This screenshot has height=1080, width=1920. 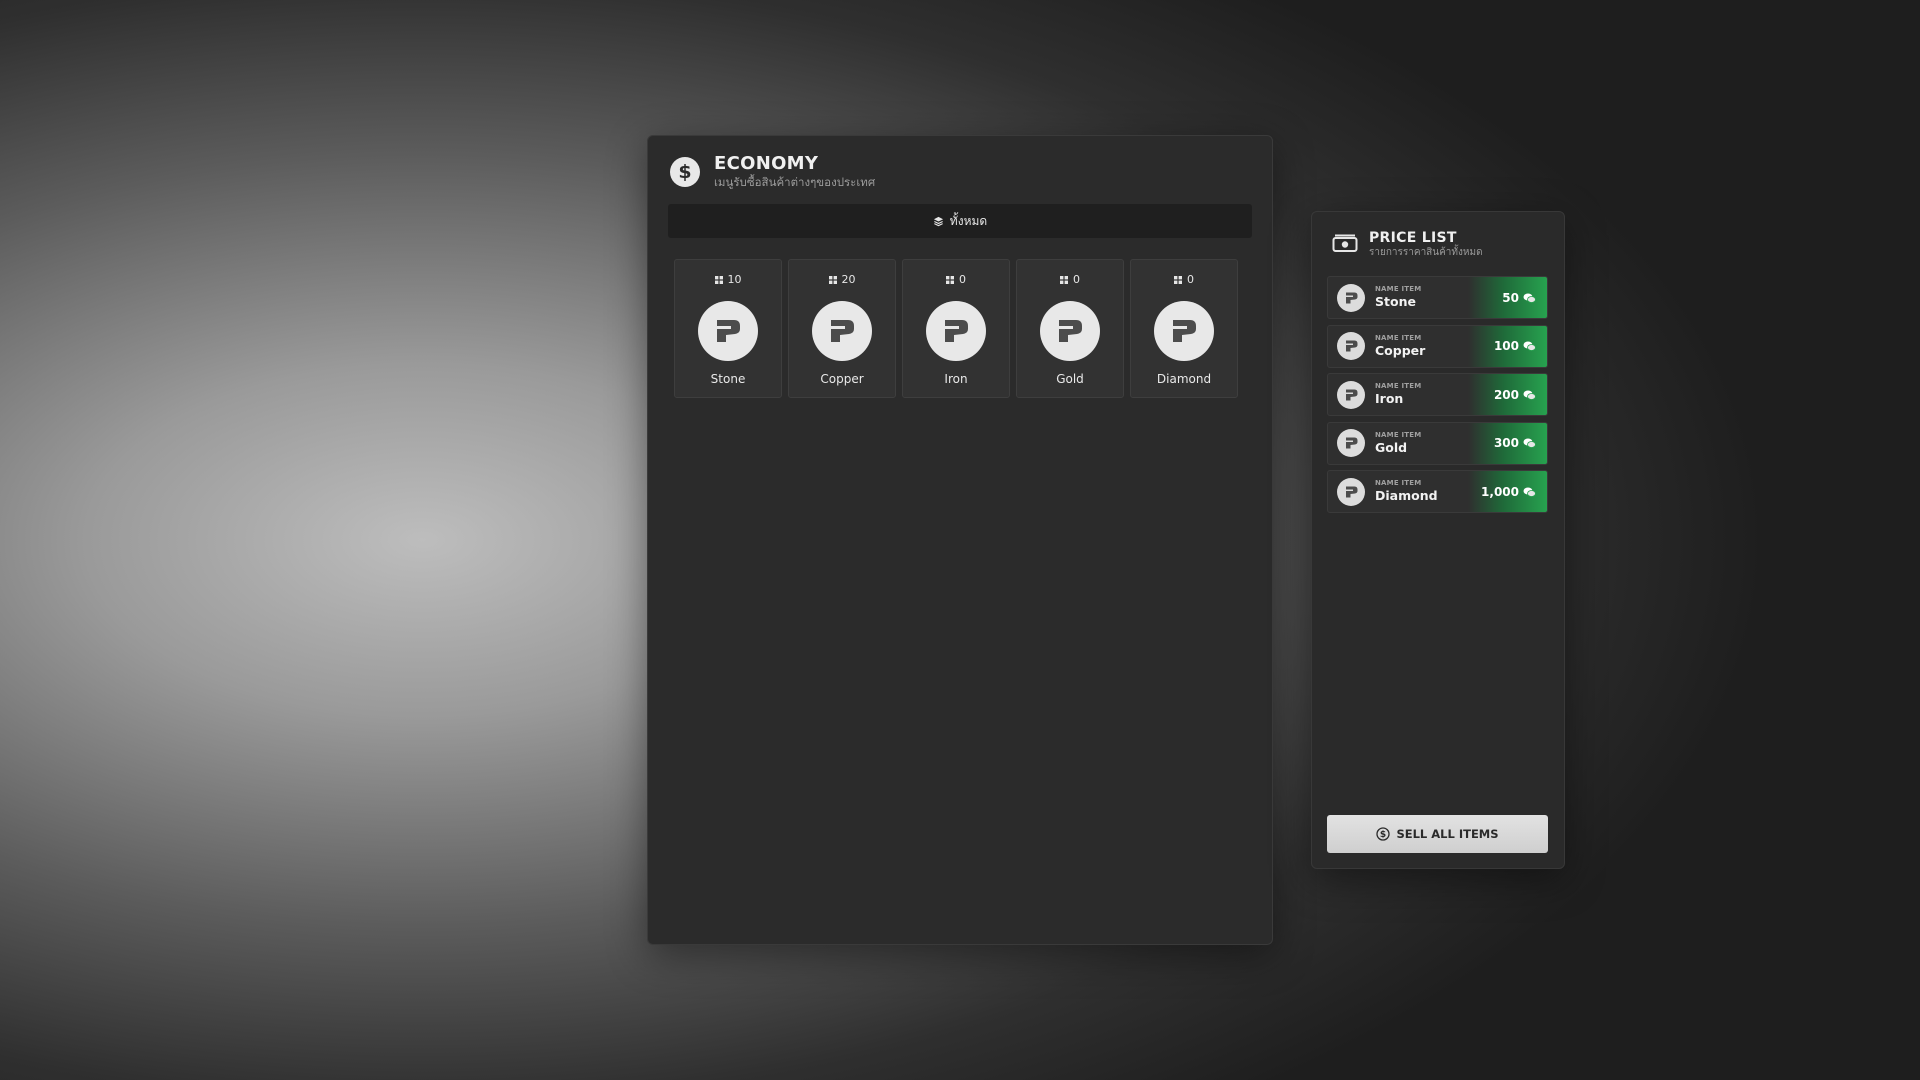 I want to click on price-row-iron: NAME ITEM Iron 200, so click(x=1437, y=394).